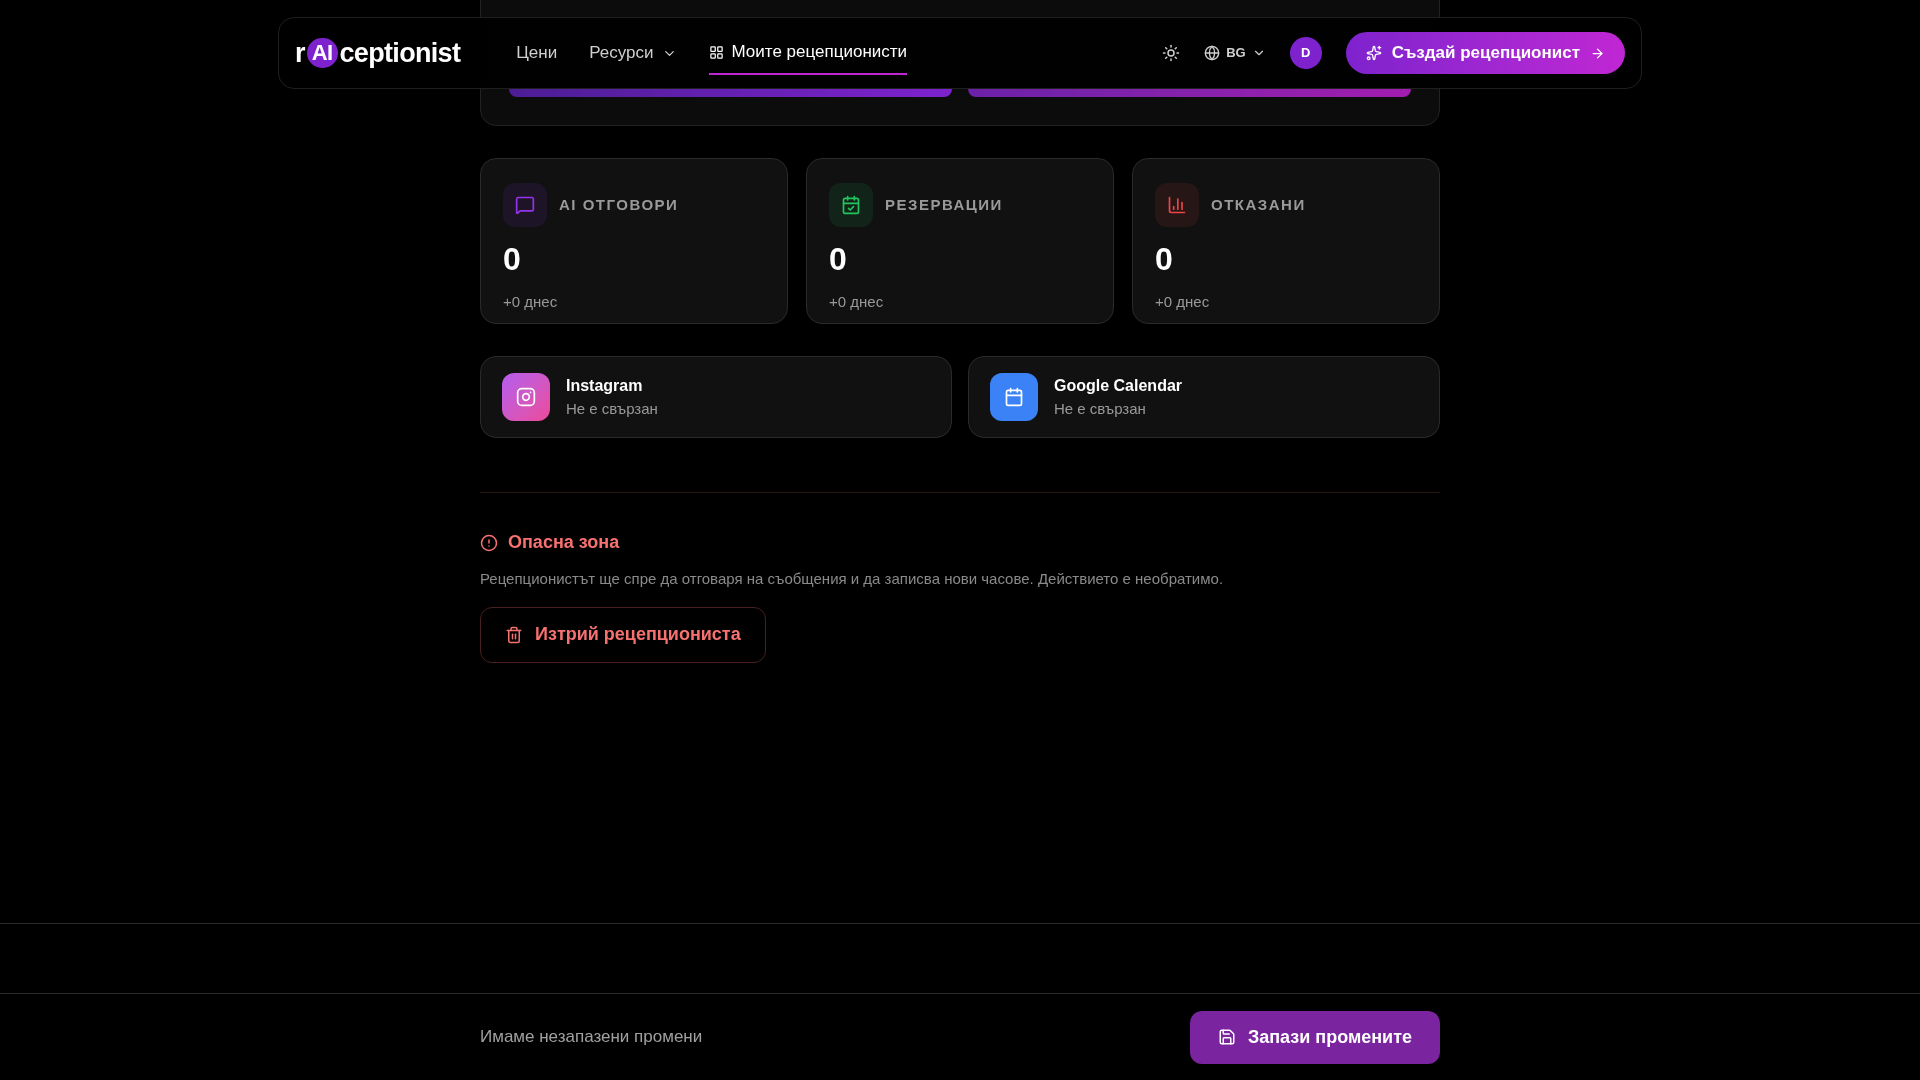 This screenshot has height=1080, width=1920. I want to click on create-receptionist-button: Създай рецепционист, so click(1485, 53).